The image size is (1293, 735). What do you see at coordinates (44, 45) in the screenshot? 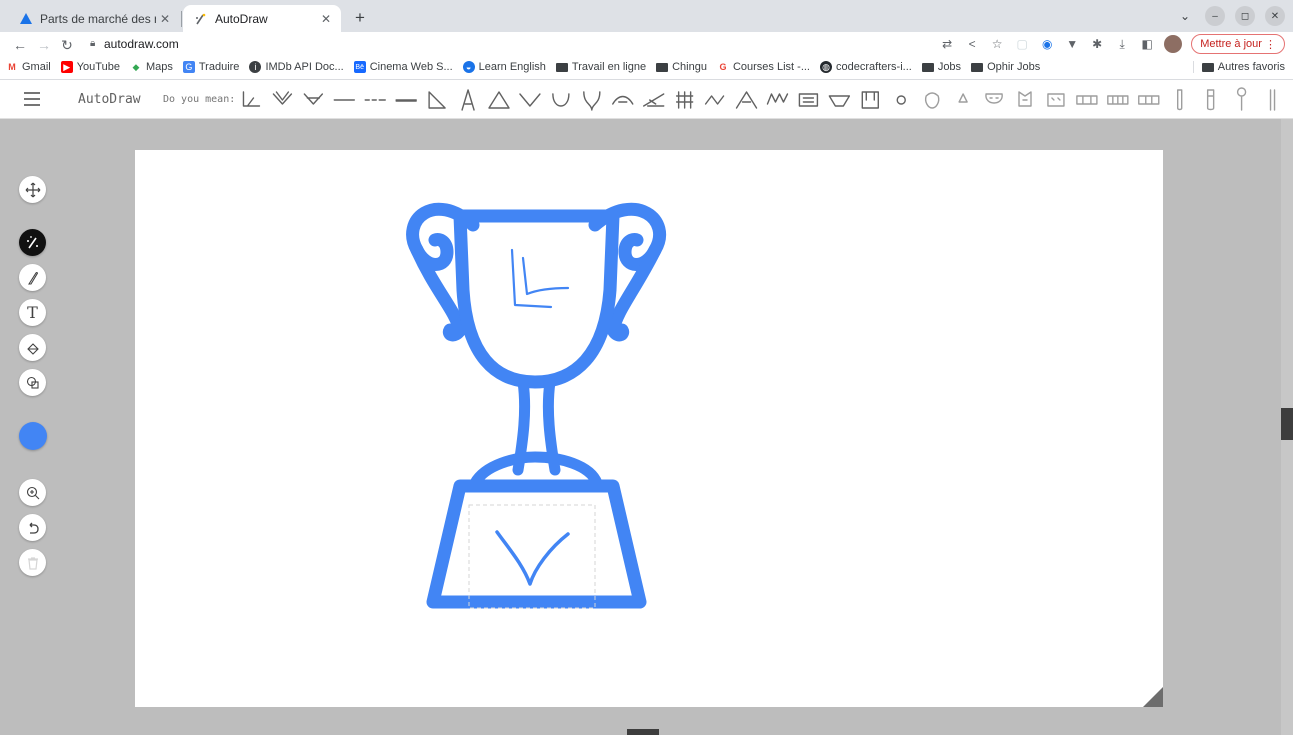
I see `forward-arrow-icon: →` at bounding box center [44, 45].